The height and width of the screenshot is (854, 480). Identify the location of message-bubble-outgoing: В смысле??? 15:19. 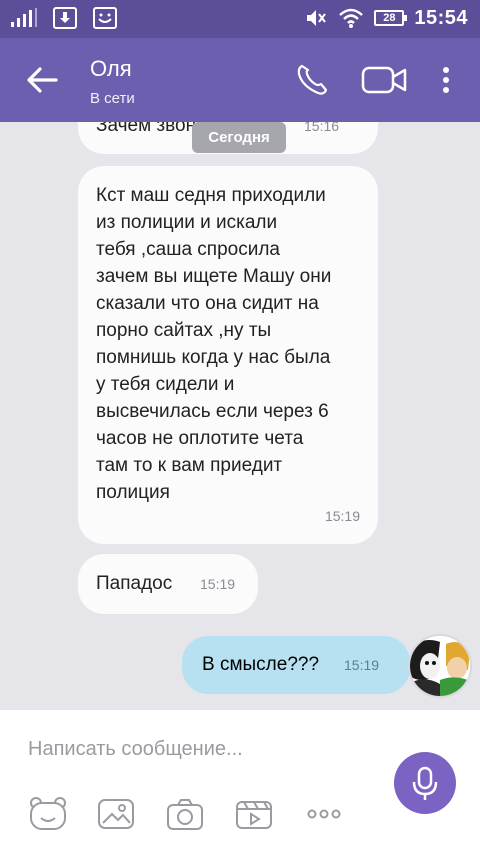
(296, 665).